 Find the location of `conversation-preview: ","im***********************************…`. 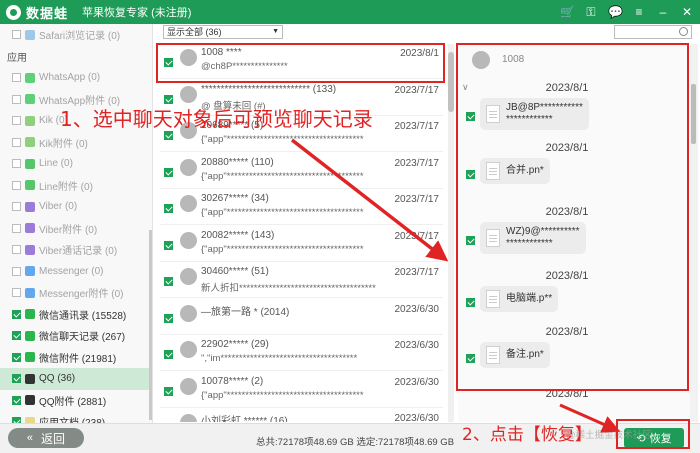

conversation-preview: ","im***********************************… is located at coordinates (279, 358).